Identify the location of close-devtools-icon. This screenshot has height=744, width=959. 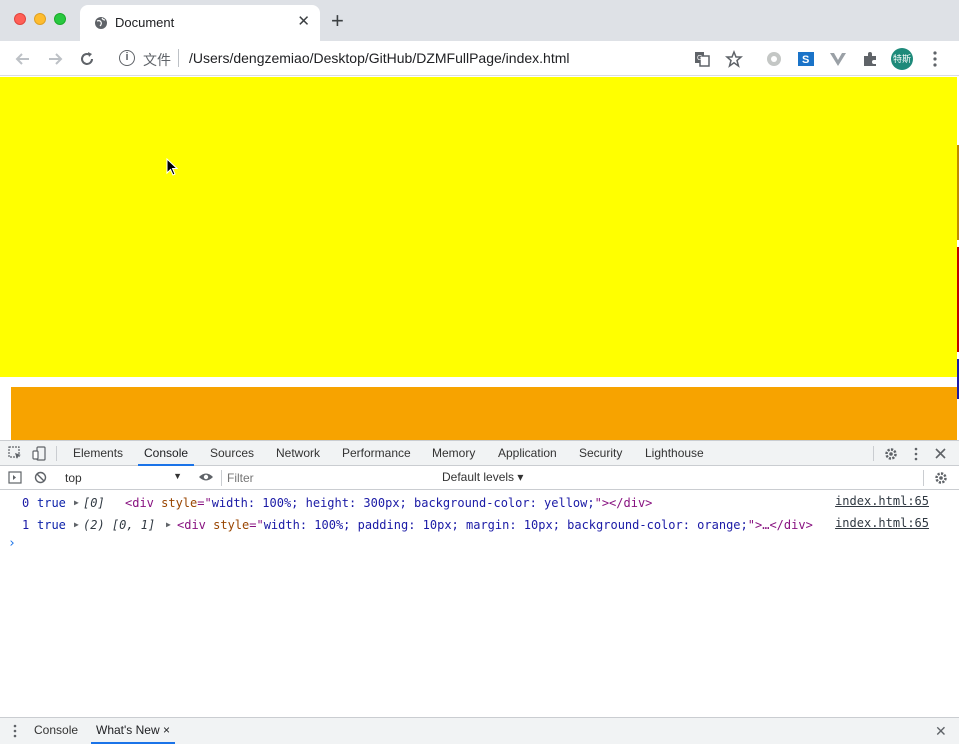
(940, 453).